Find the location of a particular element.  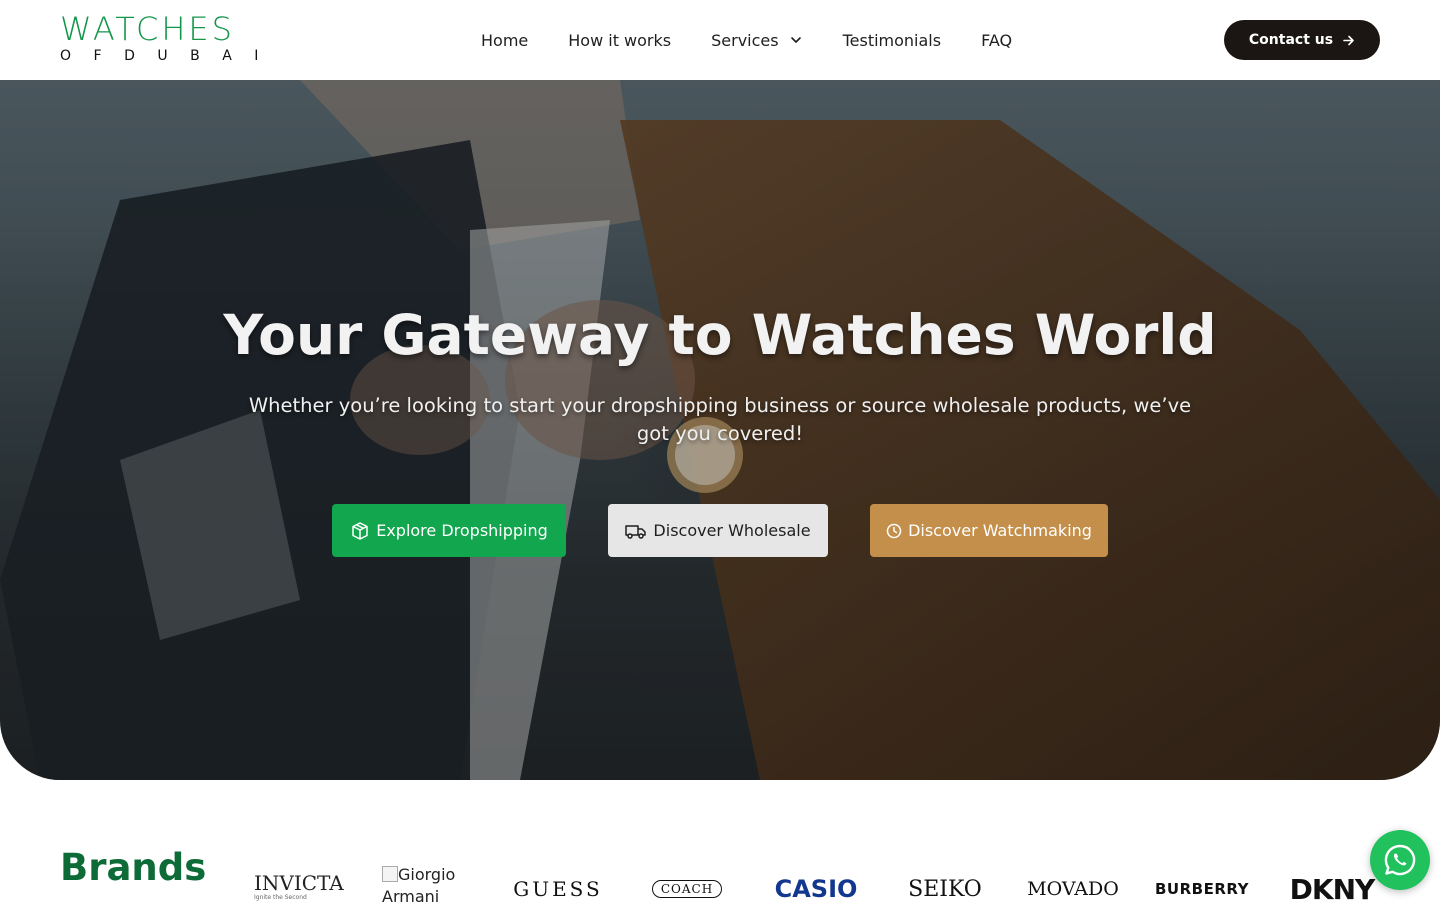

invicta-tagline: Ignite the Second is located at coordinates (280, 897).